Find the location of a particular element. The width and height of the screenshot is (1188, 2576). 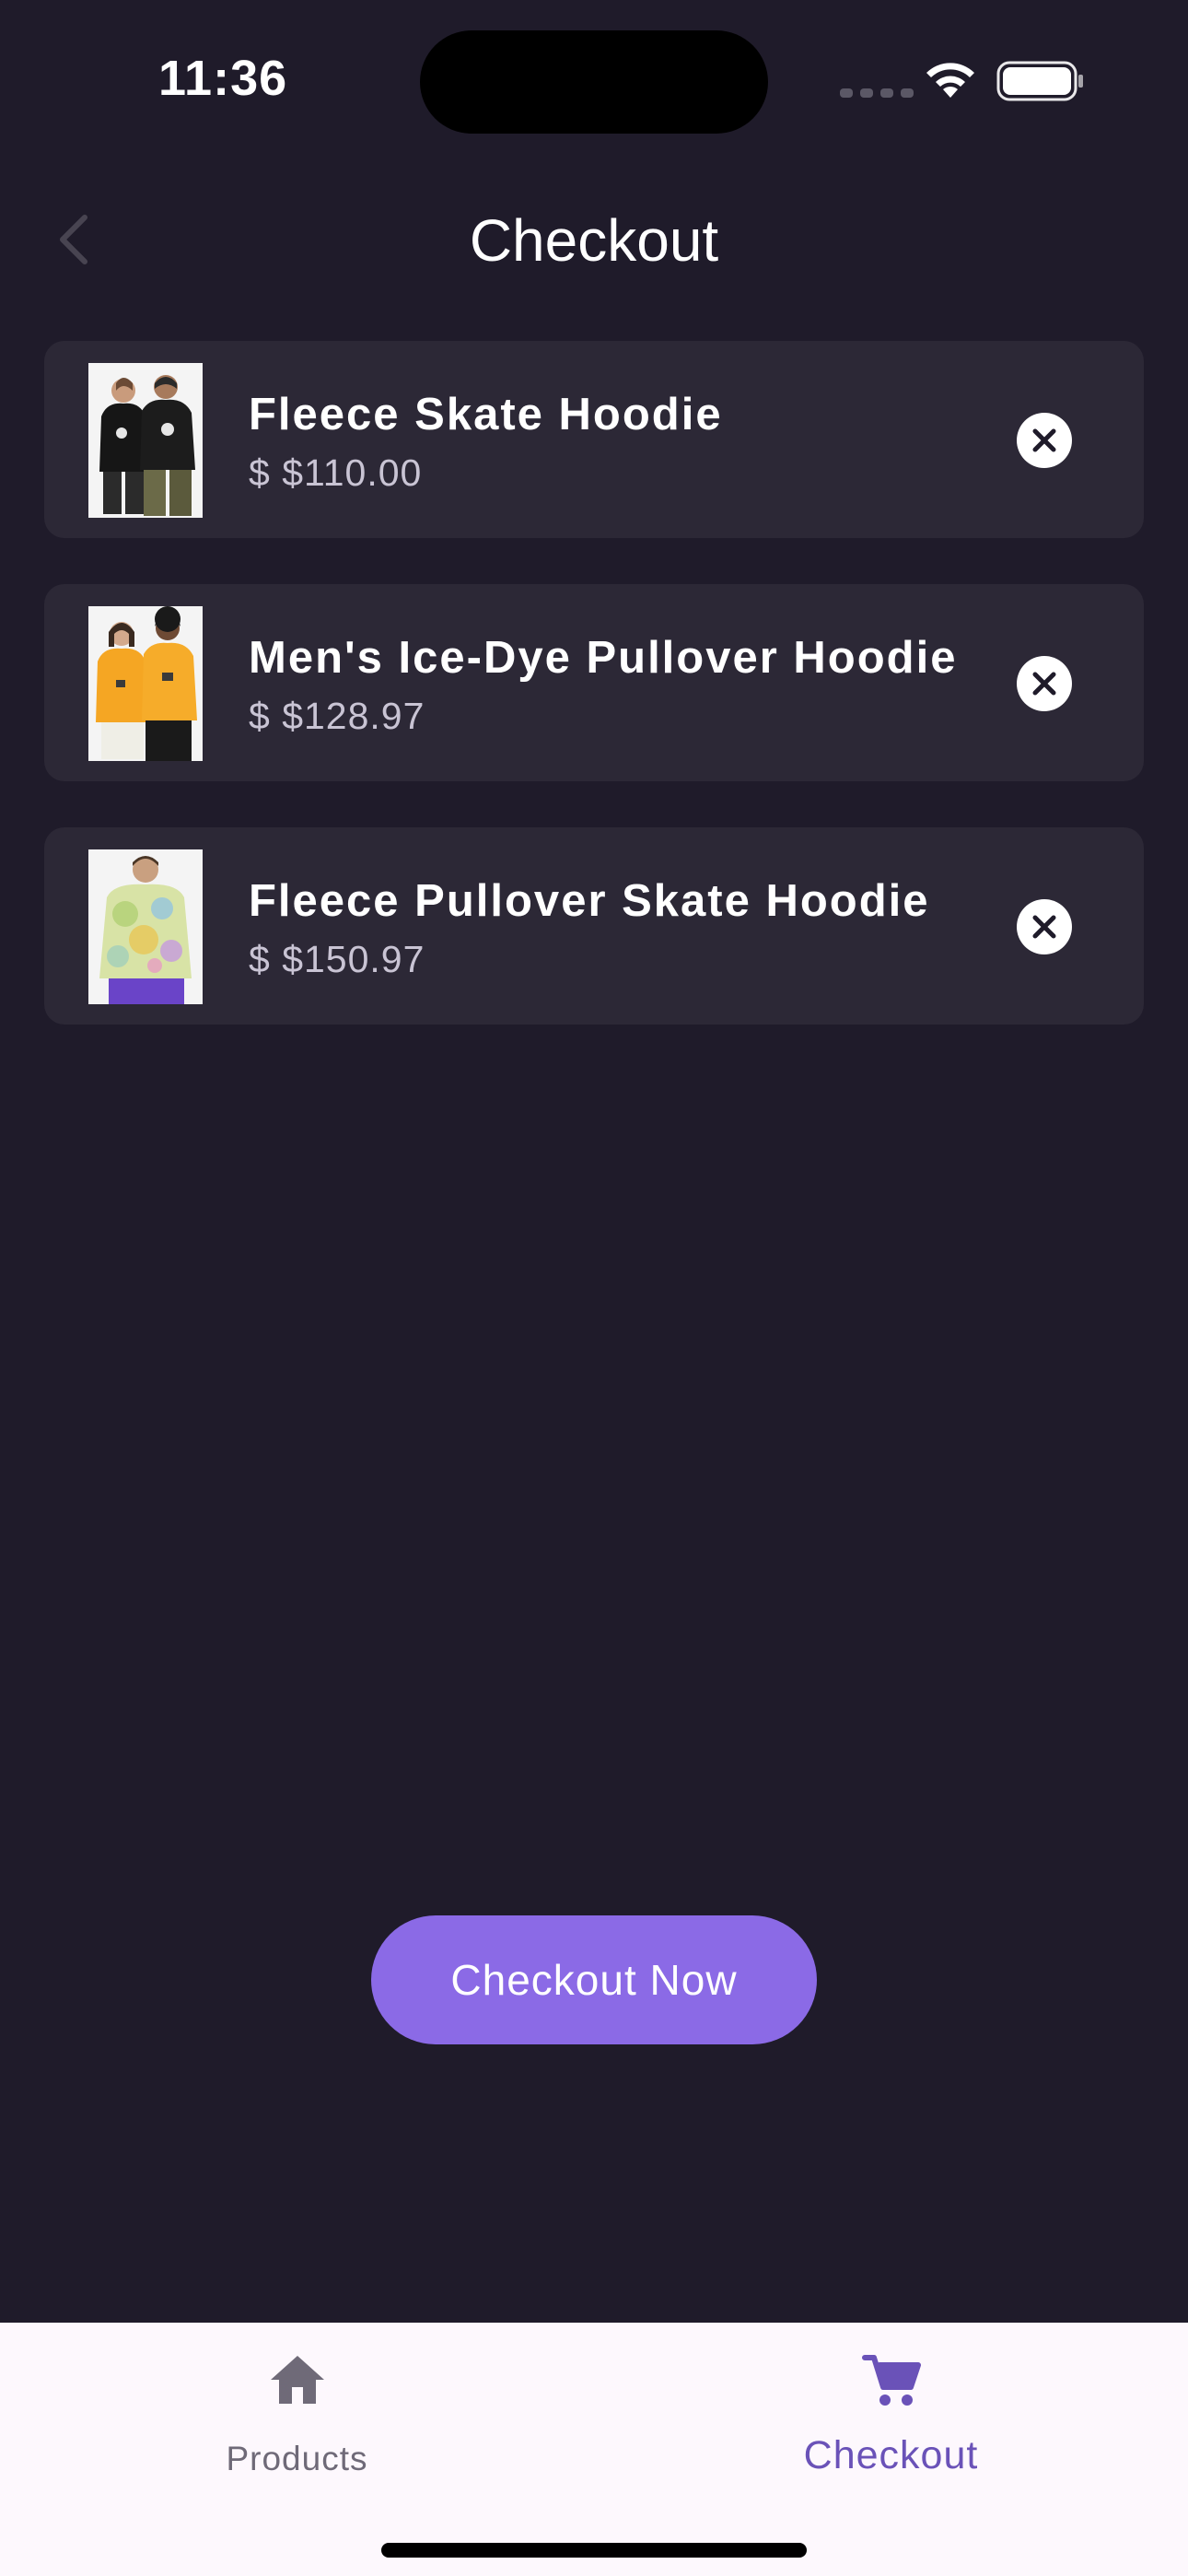

item-name: Men's Ice-Dye Pullover Hoodie is located at coordinates (603, 658).